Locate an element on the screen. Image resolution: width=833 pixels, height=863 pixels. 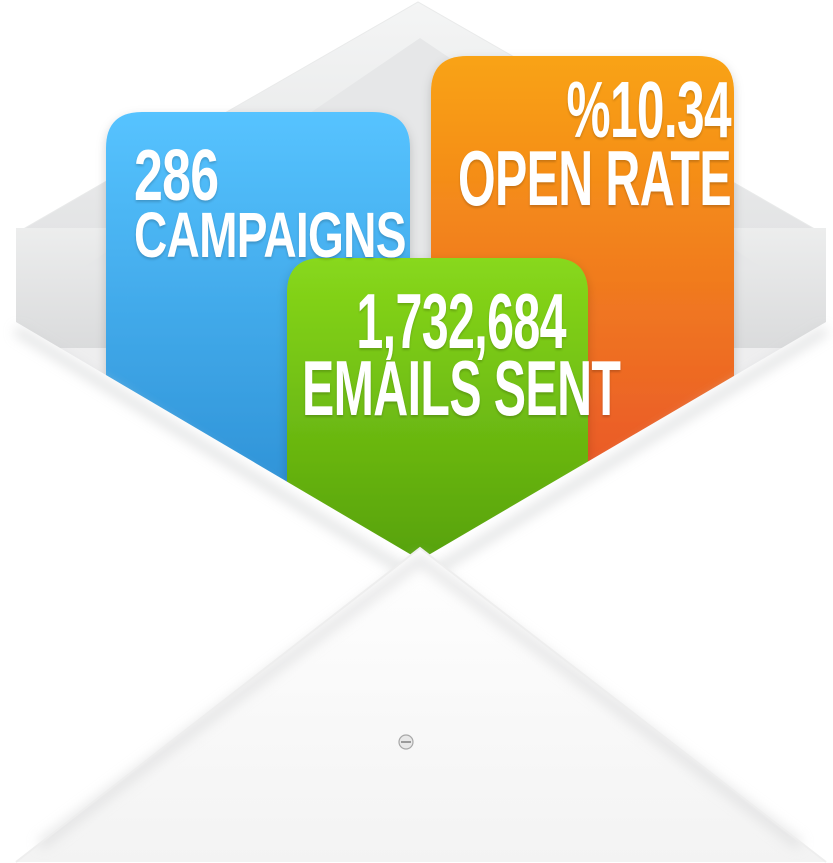
open-rate-label: OPEN RATE is located at coordinates (595, 177).